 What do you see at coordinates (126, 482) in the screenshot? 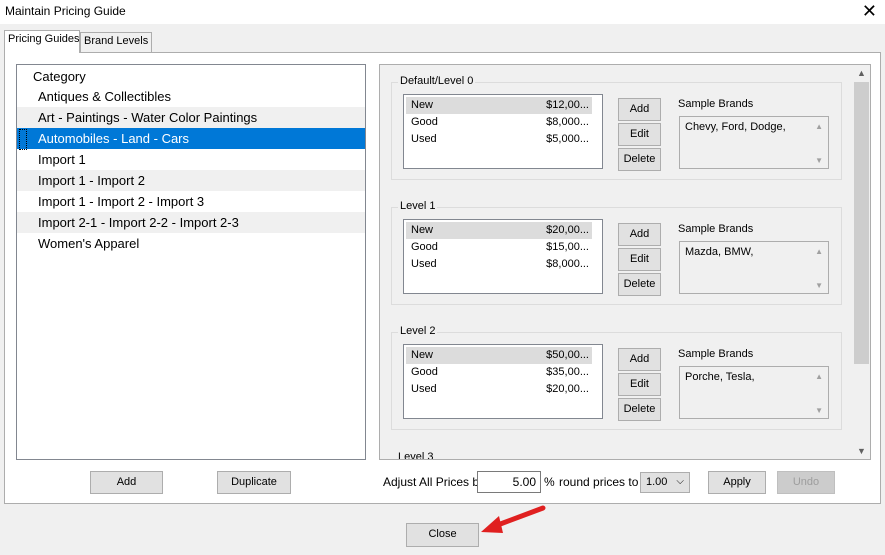
I see `add-category-button: Add` at bounding box center [126, 482].